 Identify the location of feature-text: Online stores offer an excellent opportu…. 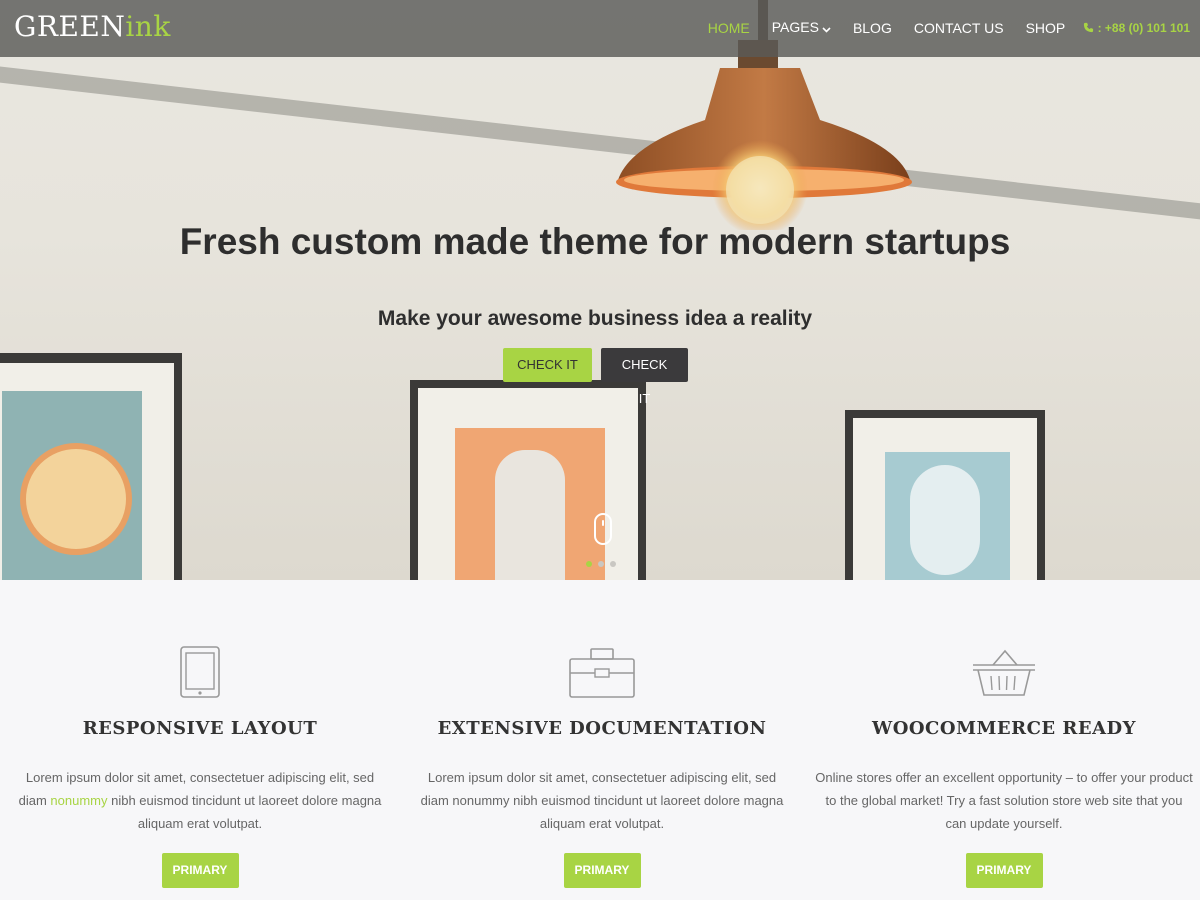
(1004, 800).